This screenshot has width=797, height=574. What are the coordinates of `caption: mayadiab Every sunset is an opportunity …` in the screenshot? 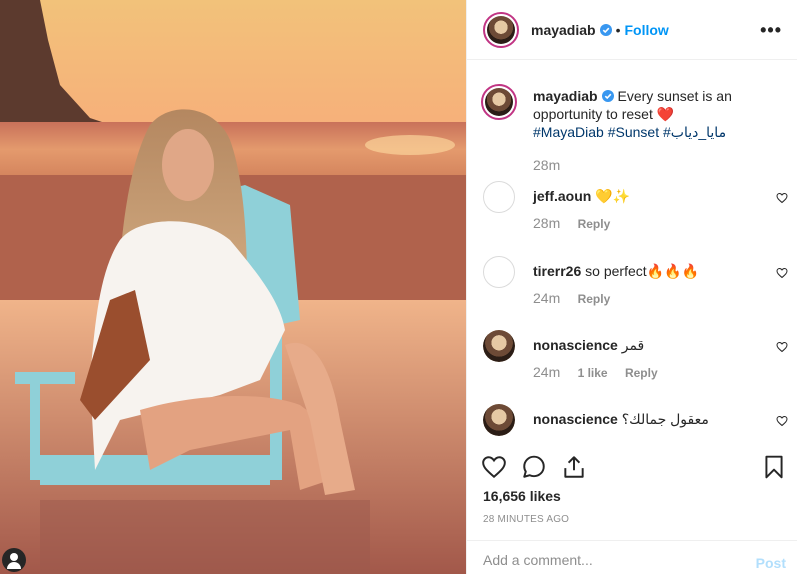 It's located at (632, 117).